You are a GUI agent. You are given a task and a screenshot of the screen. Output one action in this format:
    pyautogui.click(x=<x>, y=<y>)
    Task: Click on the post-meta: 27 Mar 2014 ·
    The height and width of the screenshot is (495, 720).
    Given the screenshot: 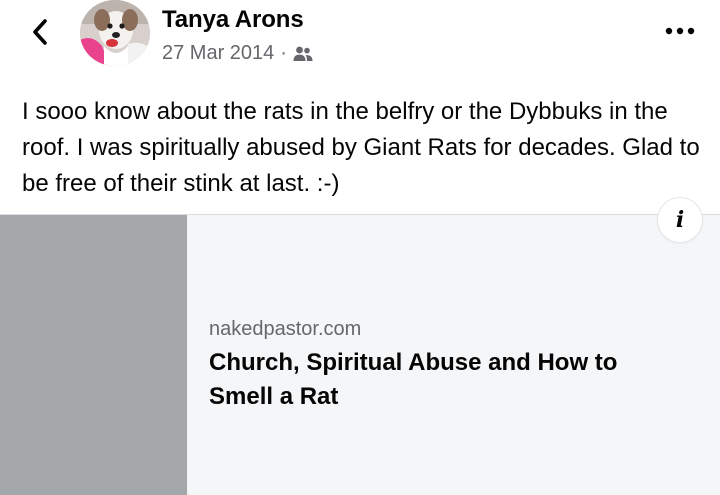 What is the action you would take?
    pyautogui.click(x=237, y=53)
    